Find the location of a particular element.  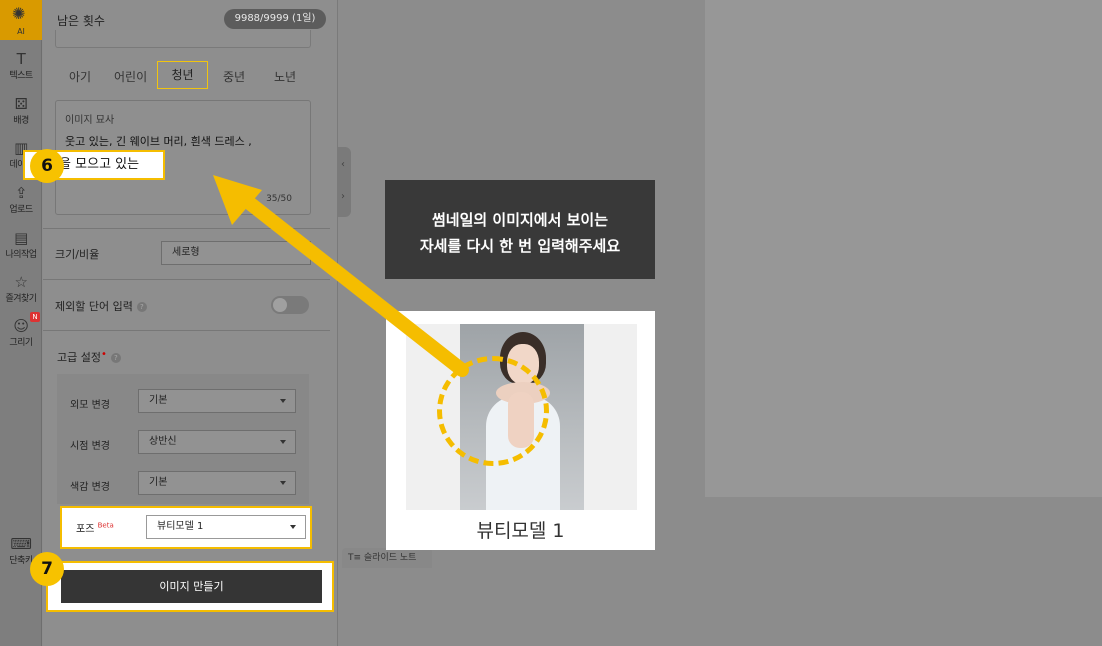

arrow-shaft is located at coordinates (350, 282).